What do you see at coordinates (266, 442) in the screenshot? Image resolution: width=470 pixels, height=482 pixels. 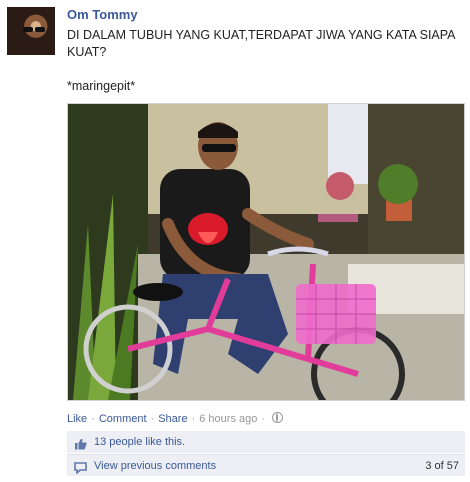 I see `likes-row: 13 people like this.` at bounding box center [266, 442].